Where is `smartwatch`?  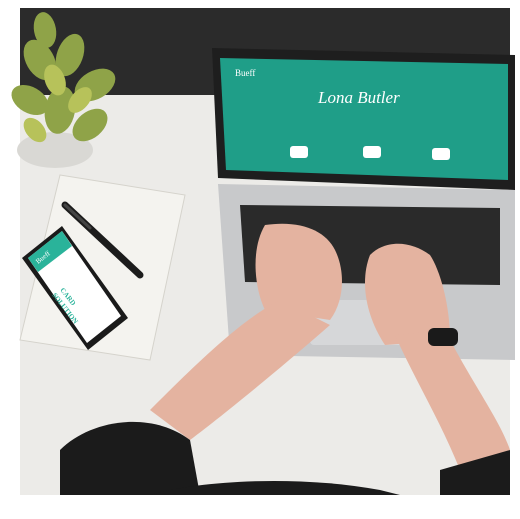
smartwatch is located at coordinates (443, 337).